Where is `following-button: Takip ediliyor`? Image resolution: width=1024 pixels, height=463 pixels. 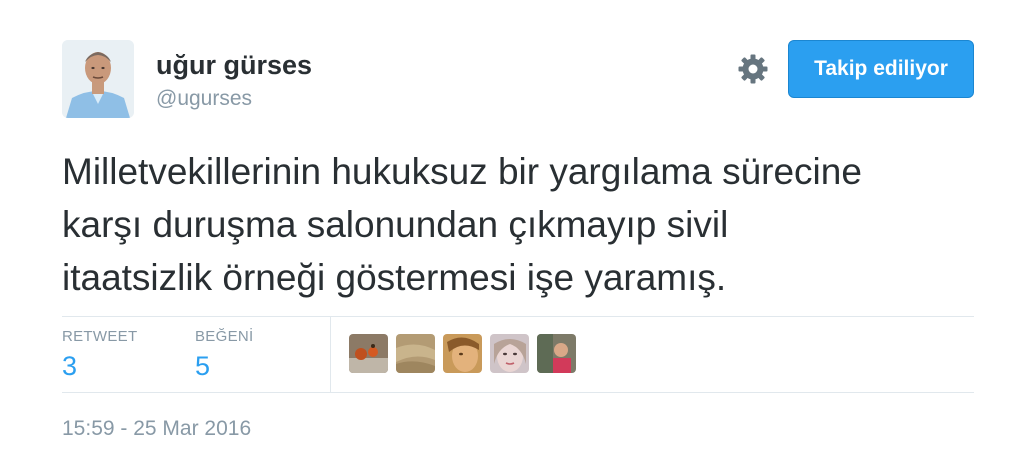 following-button: Takip ediliyor is located at coordinates (881, 69).